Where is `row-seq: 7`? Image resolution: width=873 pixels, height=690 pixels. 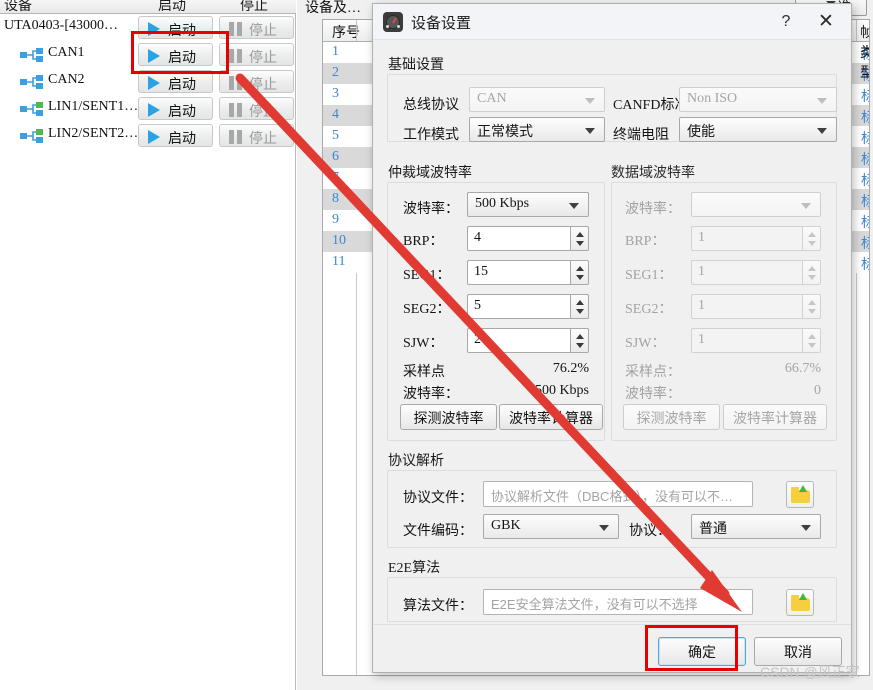 row-seq: 7 is located at coordinates (335, 177).